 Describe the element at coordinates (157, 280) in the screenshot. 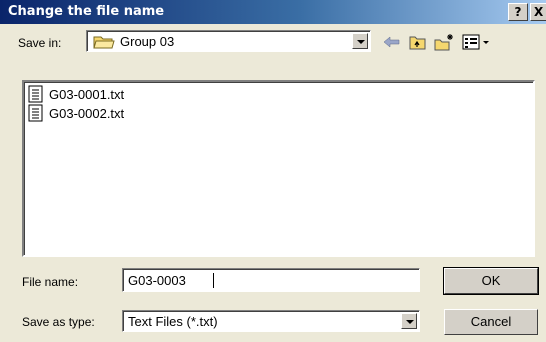

I see `file-name-value: G03-0003` at that location.